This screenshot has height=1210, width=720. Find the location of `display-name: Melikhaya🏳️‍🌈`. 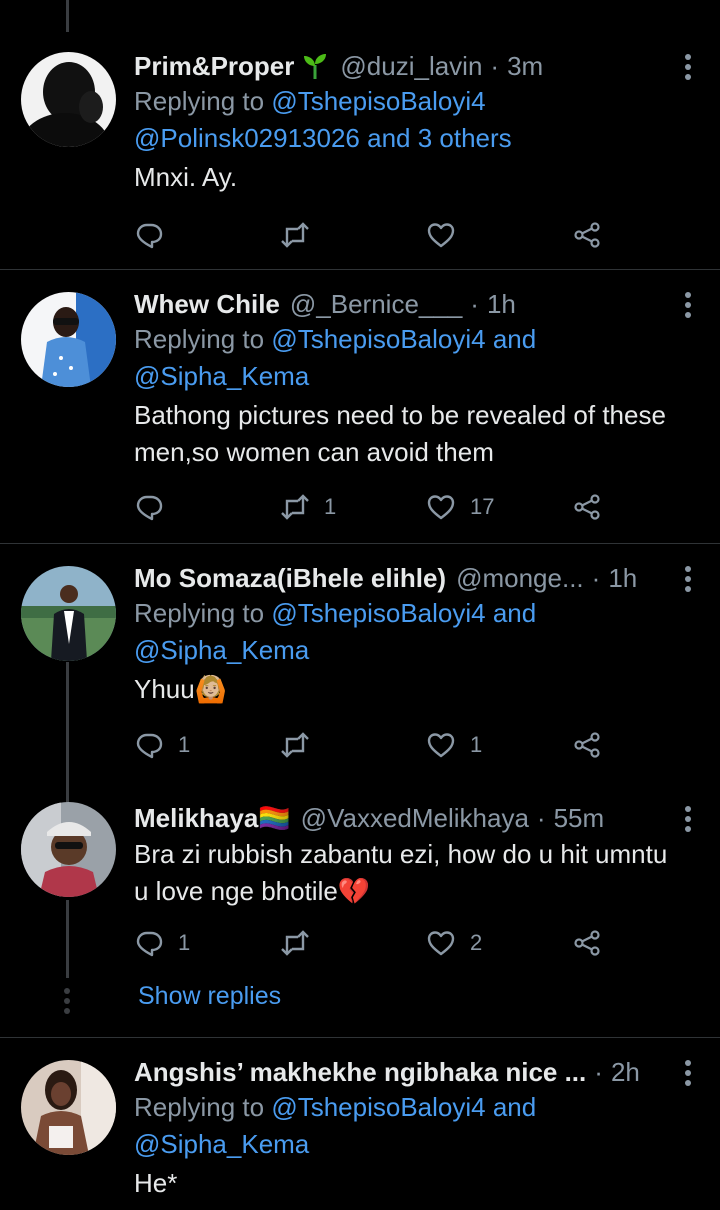

display-name: Melikhaya🏳️‍🌈 is located at coordinates (212, 818).